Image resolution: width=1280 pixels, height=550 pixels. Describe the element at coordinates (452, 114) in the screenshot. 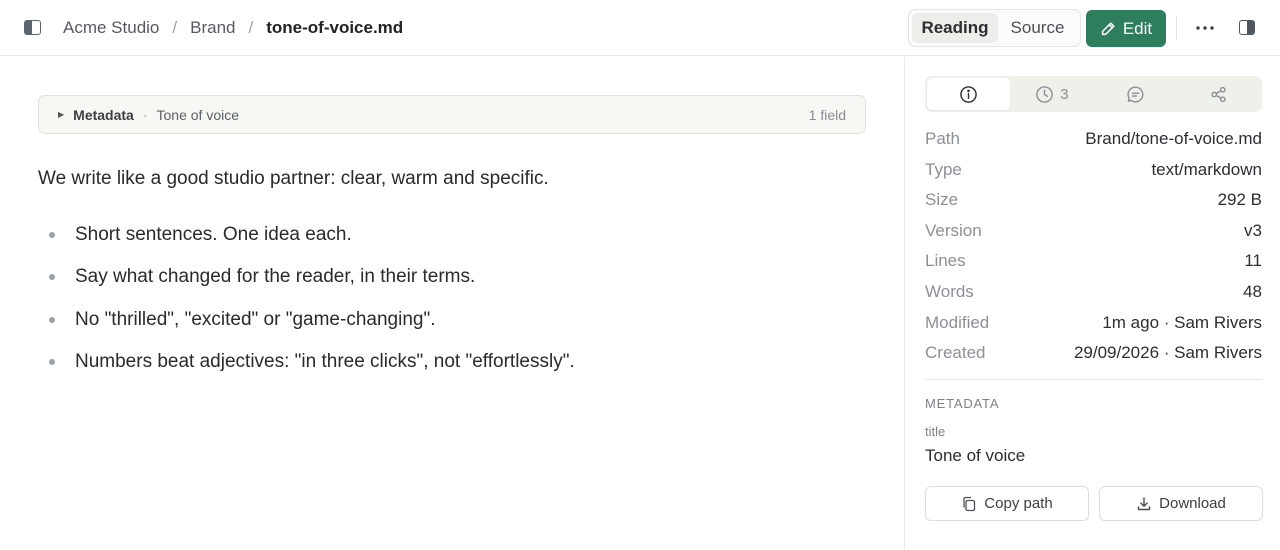

I see `metadata-disclosure: ▶ Metadata · Tone of voice 1 field` at that location.